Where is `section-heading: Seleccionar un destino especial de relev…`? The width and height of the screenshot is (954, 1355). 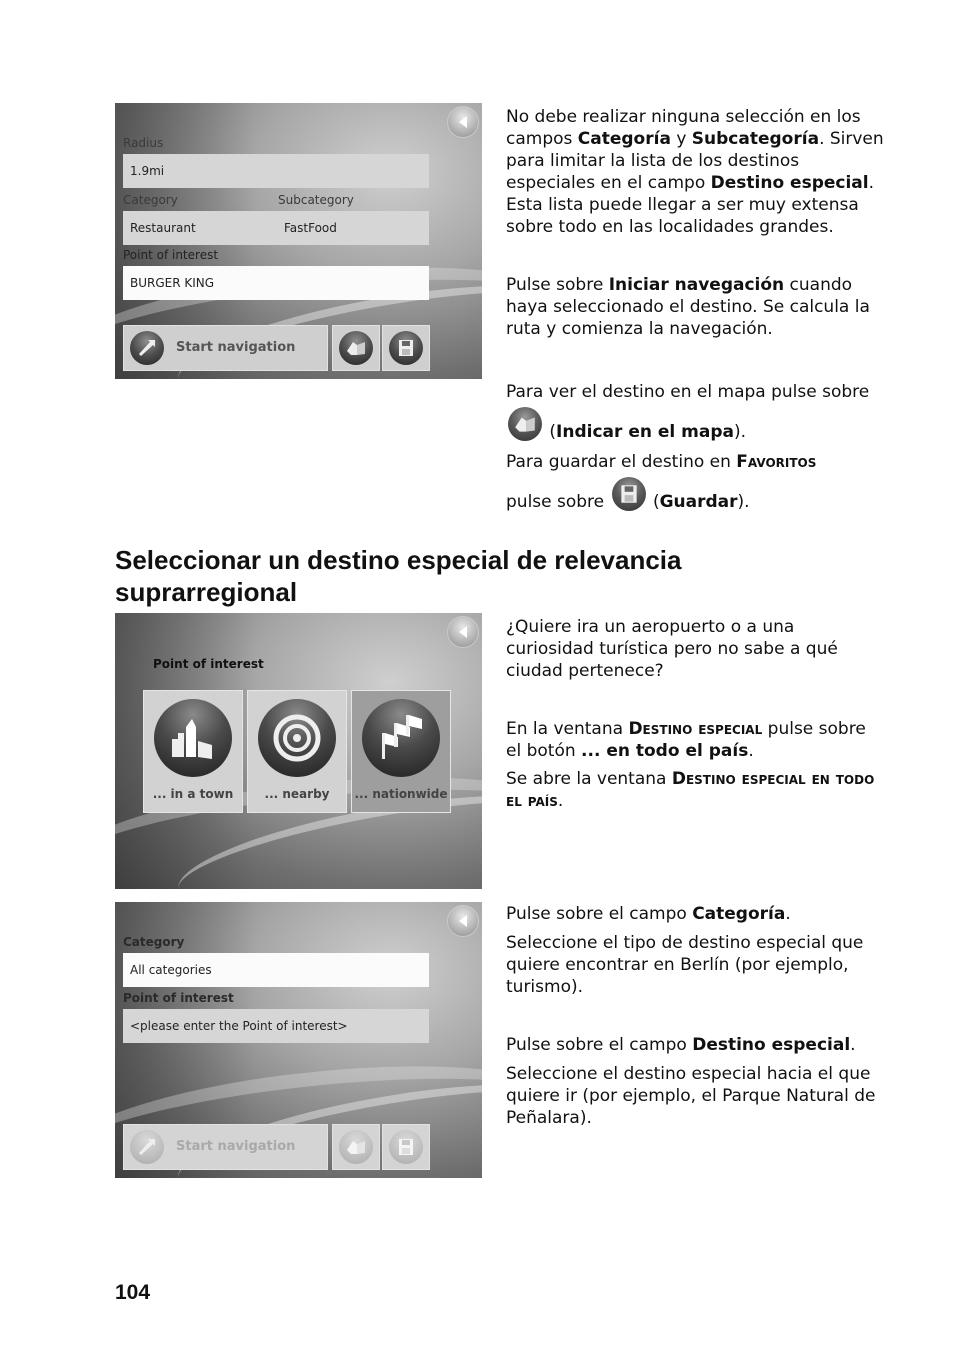 section-heading: Seleccionar un destino especial de relev… is located at coordinates (398, 576).